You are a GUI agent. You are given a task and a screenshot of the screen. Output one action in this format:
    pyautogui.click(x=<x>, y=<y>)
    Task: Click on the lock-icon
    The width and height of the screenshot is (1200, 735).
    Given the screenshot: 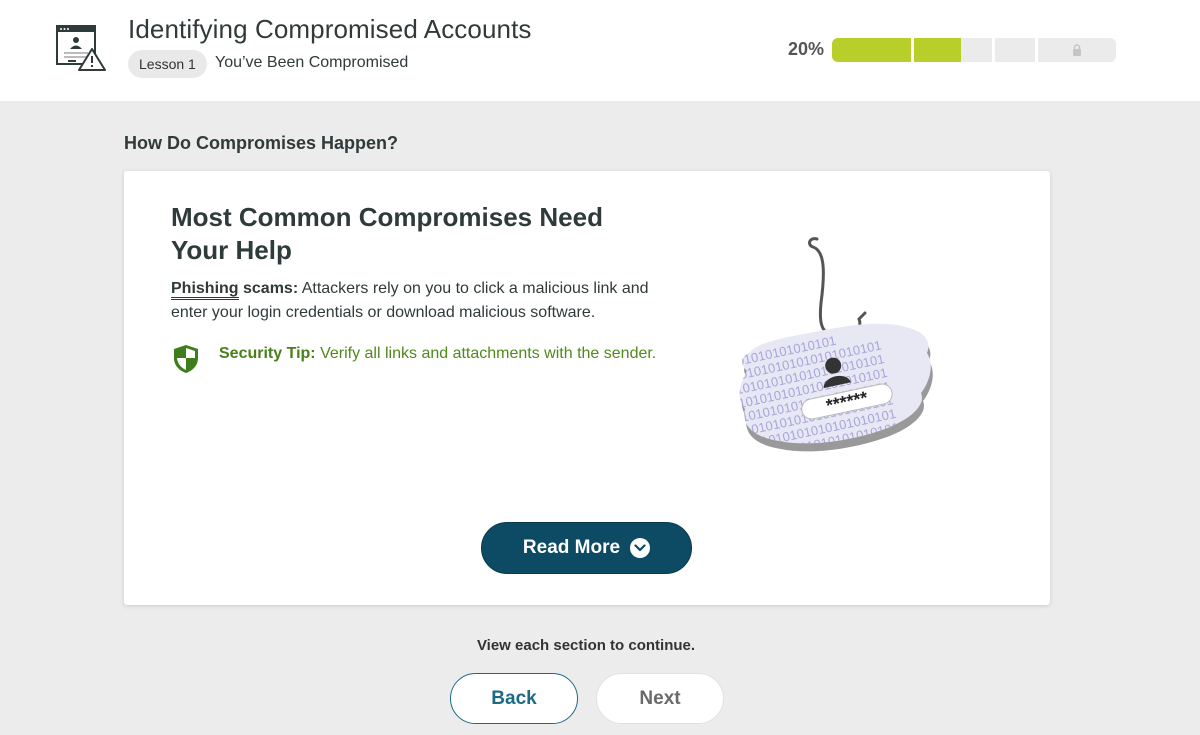 What is the action you would take?
    pyautogui.click(x=1077, y=50)
    